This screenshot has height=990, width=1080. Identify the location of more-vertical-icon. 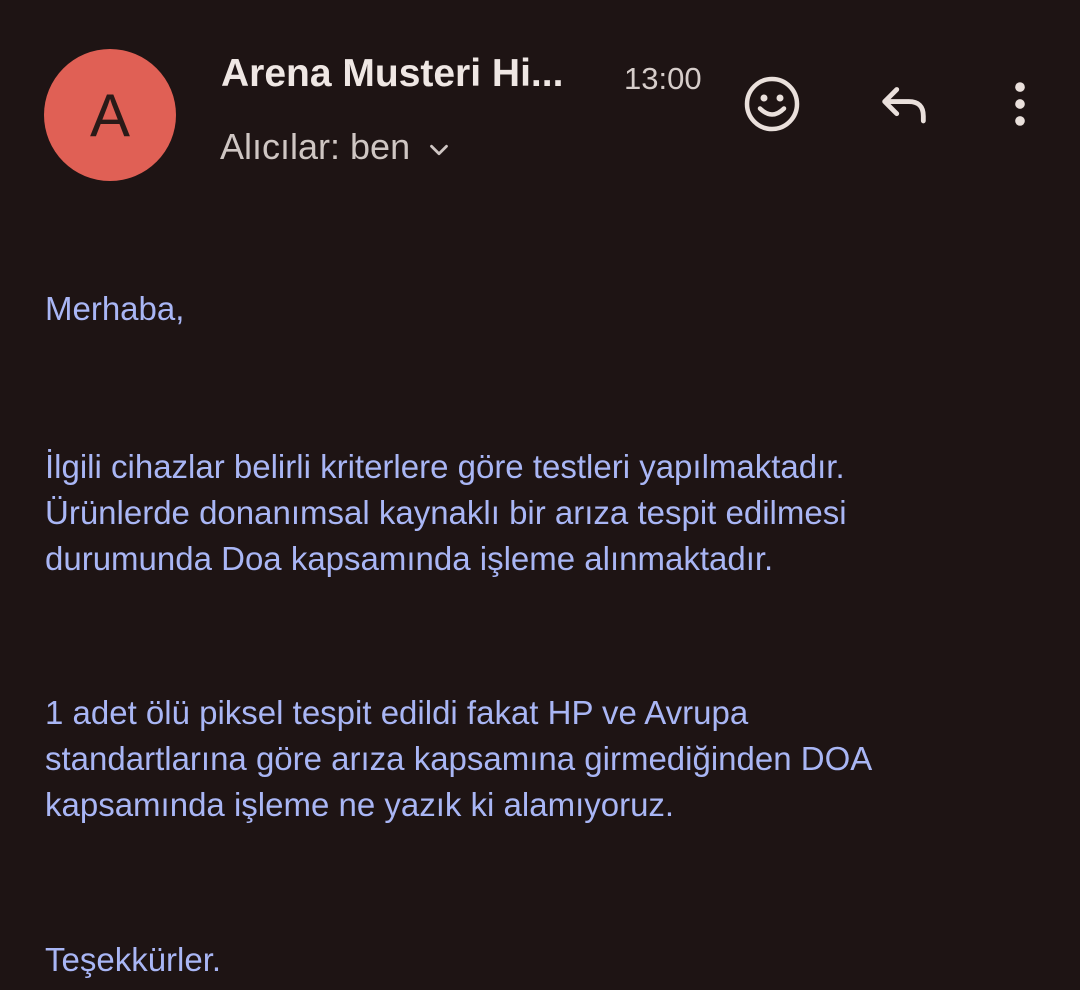
(1020, 106).